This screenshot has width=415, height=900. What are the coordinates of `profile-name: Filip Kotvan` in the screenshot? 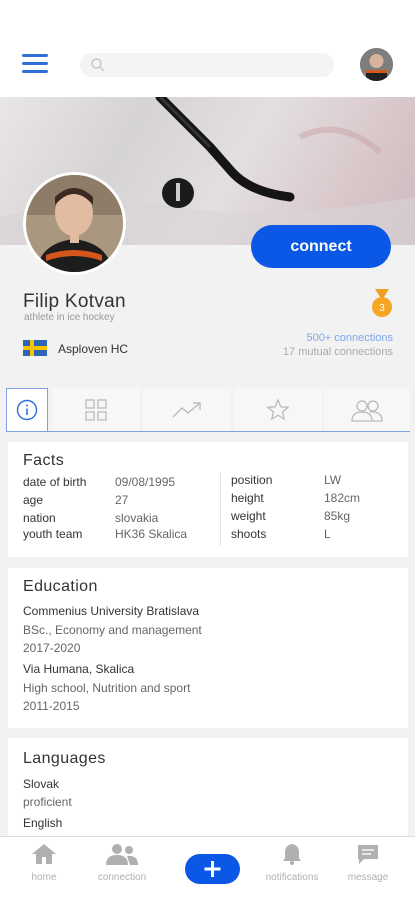 It's located at (74, 301).